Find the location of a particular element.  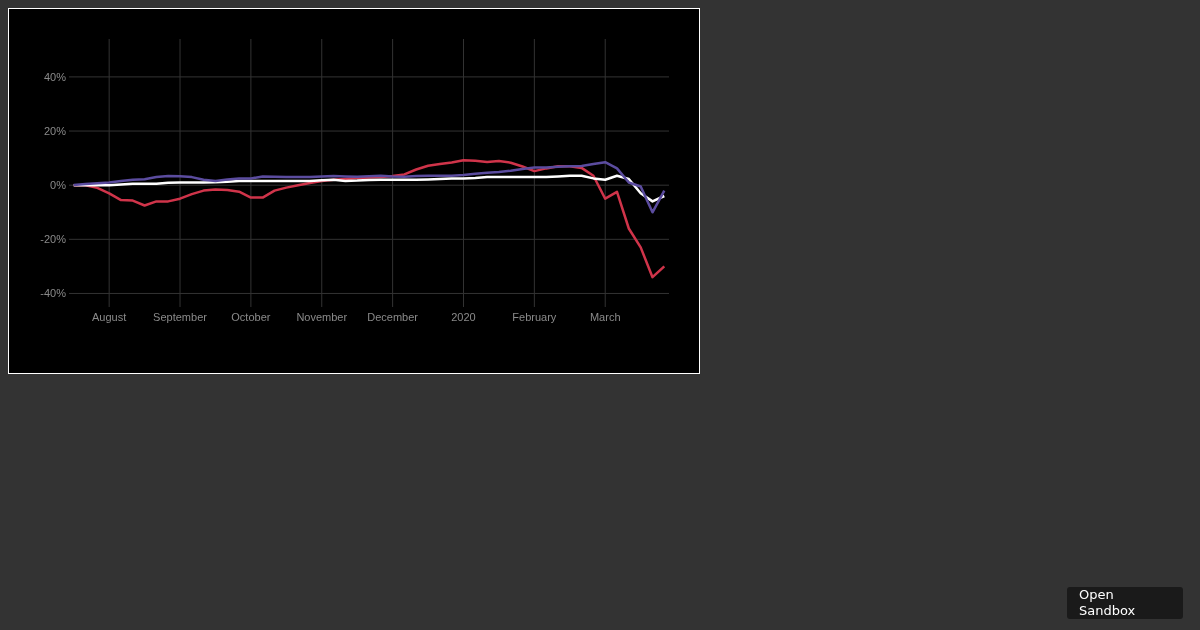

x-axis-label: March is located at coordinates (605, 317).